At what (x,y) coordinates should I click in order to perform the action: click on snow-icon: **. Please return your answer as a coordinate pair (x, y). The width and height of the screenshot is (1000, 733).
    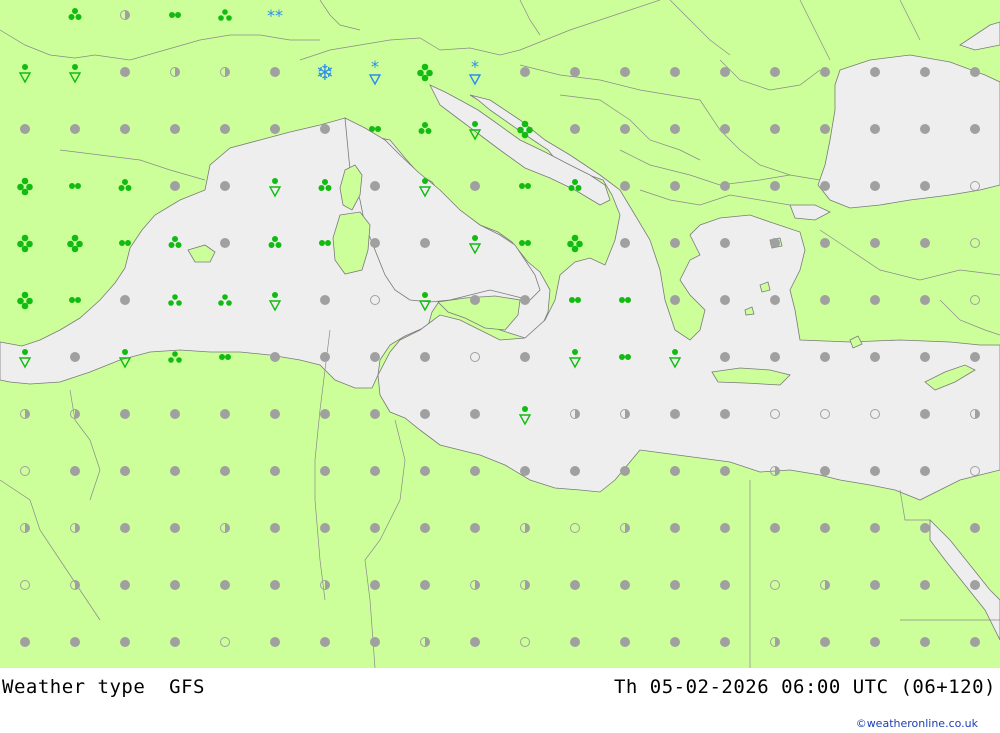
    Looking at the image, I should click on (275, 15).